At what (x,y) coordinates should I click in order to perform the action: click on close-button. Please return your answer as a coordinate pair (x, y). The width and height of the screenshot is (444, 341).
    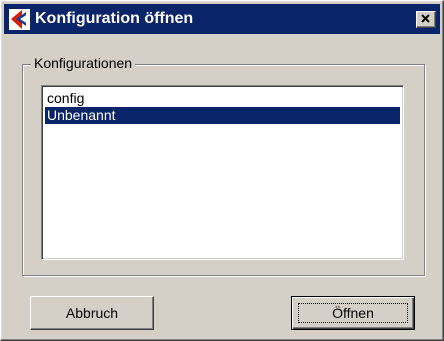
    Looking at the image, I should click on (426, 19).